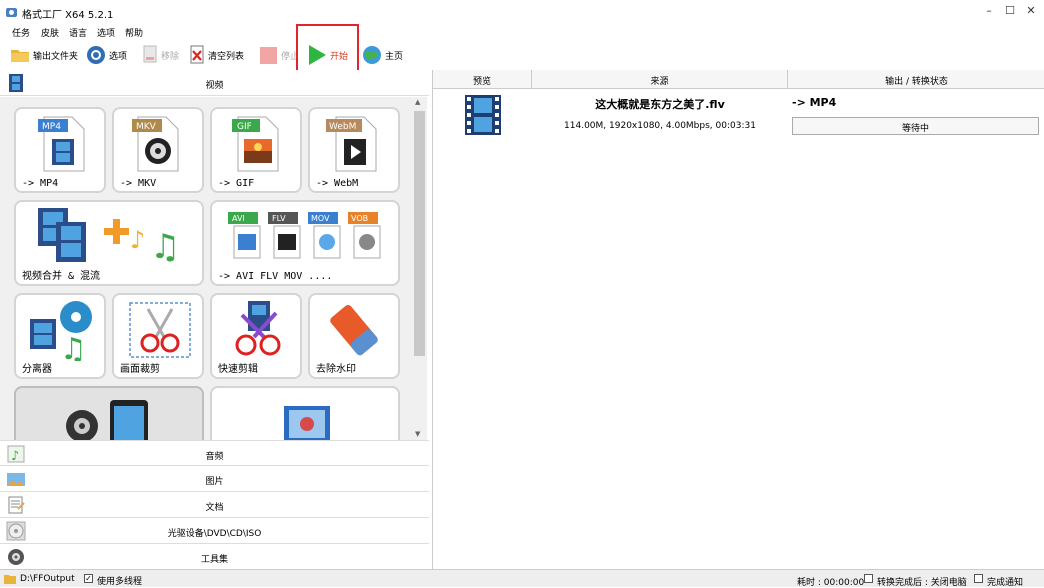  What do you see at coordinates (21, 32) in the screenshot?
I see `menu-task: 任务` at bounding box center [21, 32].